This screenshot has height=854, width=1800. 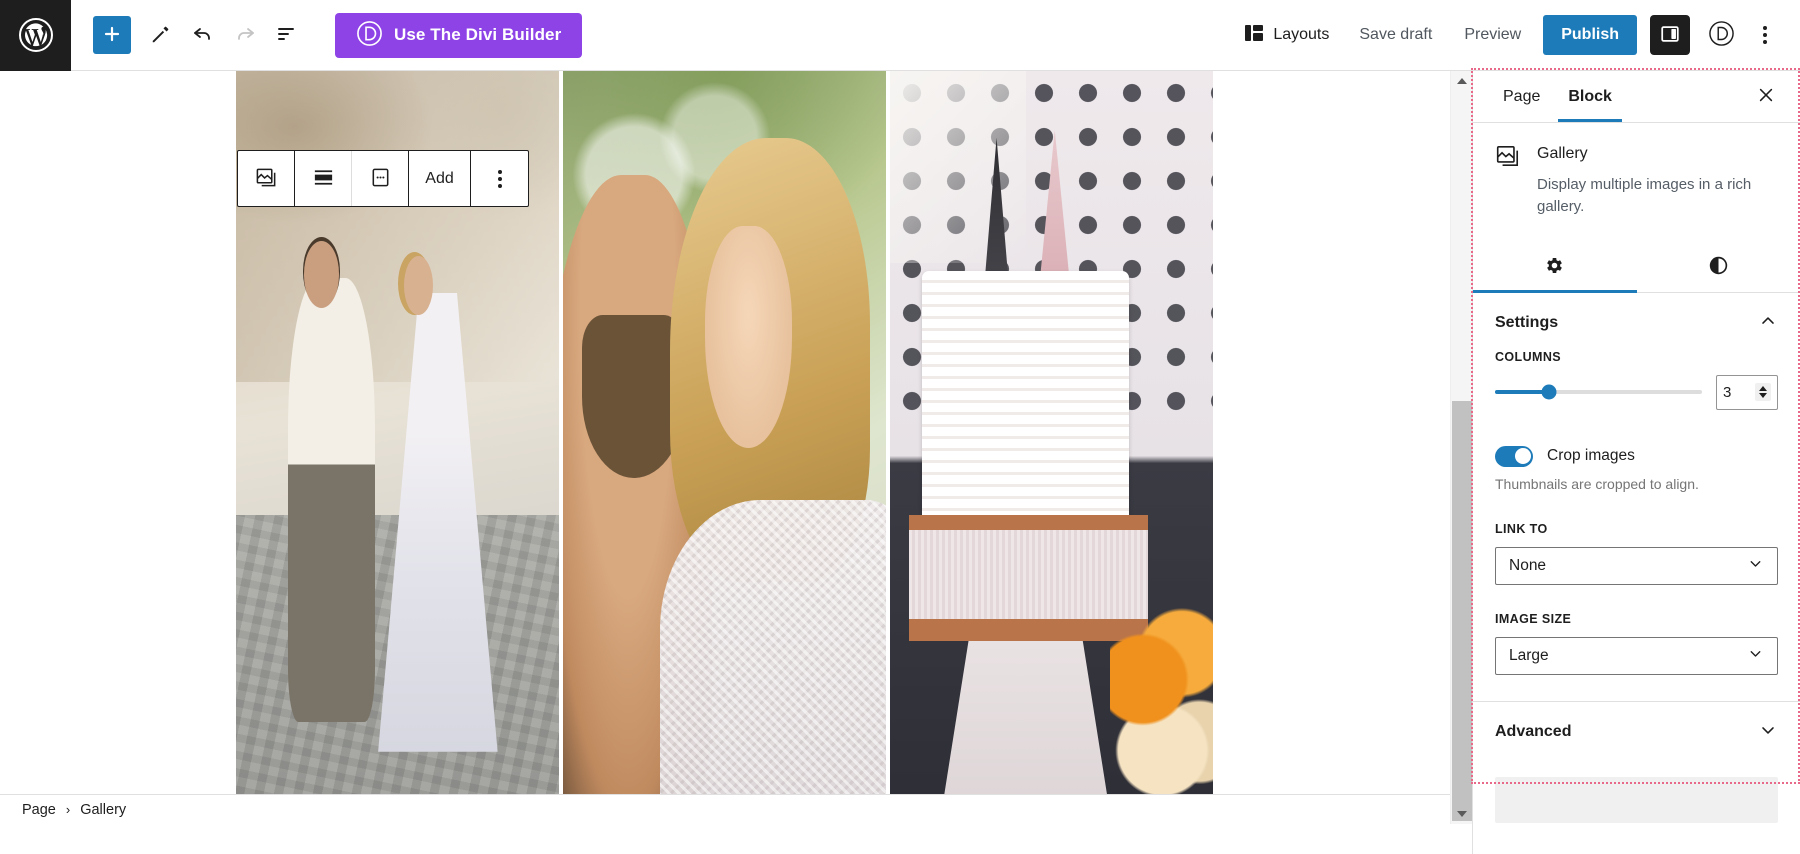 What do you see at coordinates (1636, 321) in the screenshot?
I see `settings-panel-header: Settings` at bounding box center [1636, 321].